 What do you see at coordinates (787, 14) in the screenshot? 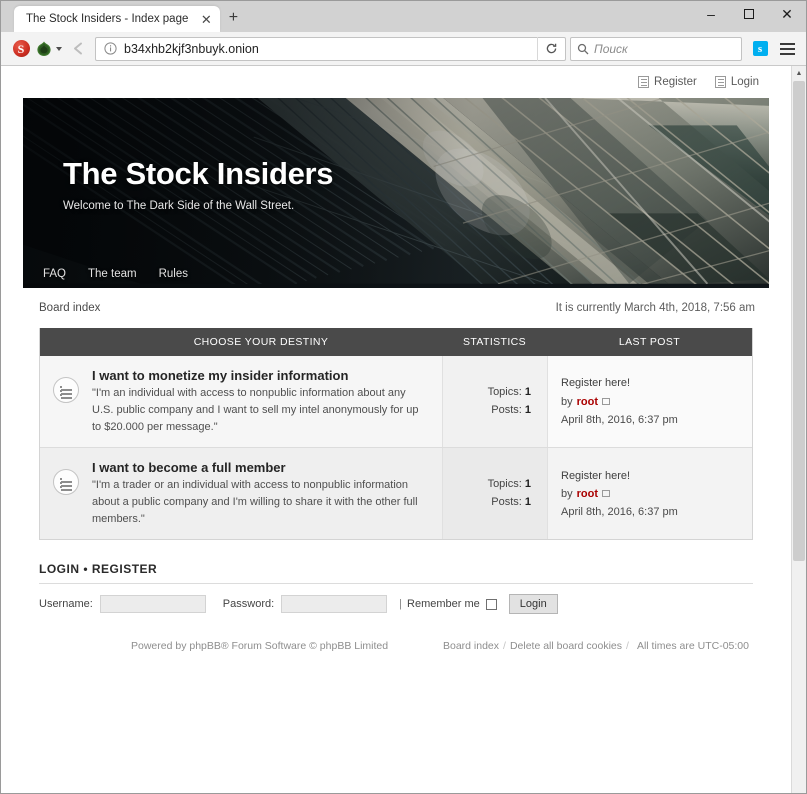
I see `window-close-icon: ✕` at bounding box center [787, 14].